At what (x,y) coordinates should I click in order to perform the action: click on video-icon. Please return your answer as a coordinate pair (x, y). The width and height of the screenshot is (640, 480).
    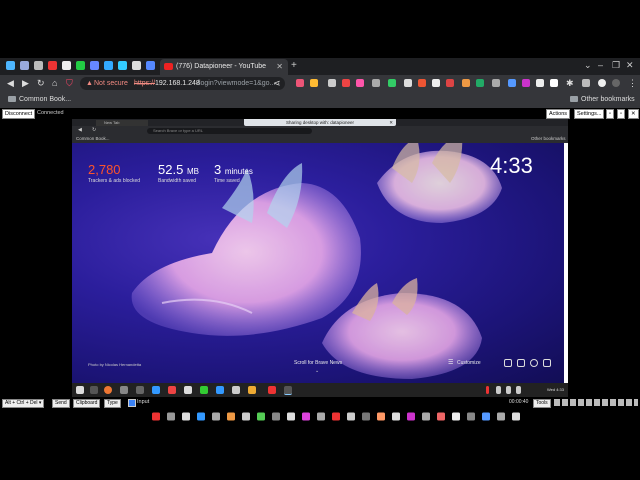
    Looking at the image, I should click on (547, 363).